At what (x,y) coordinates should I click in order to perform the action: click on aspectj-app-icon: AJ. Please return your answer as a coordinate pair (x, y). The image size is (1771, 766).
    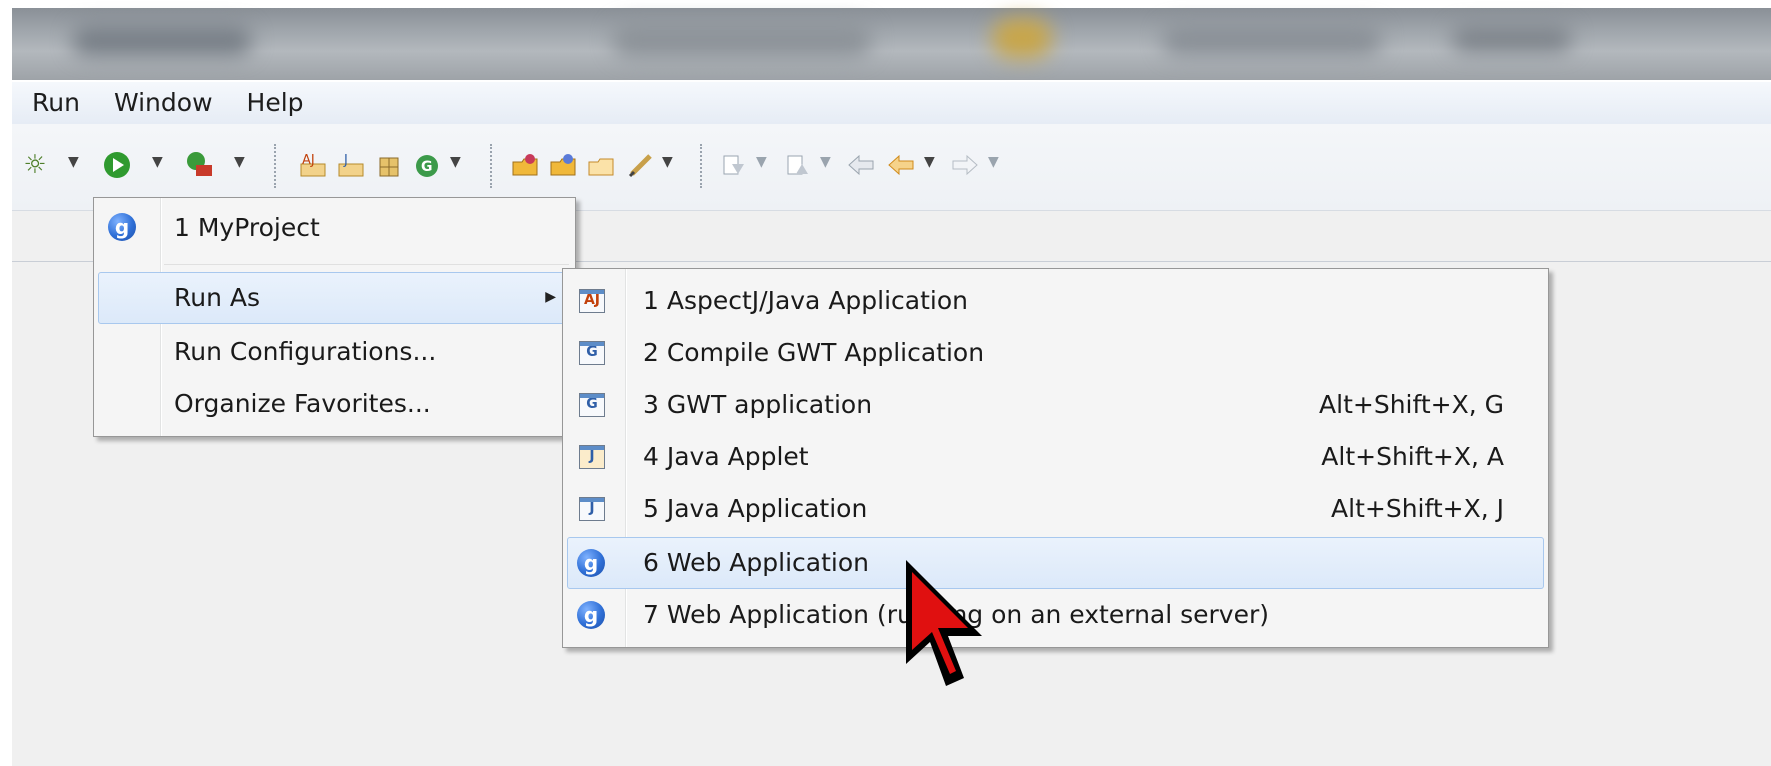
    Looking at the image, I should click on (592, 301).